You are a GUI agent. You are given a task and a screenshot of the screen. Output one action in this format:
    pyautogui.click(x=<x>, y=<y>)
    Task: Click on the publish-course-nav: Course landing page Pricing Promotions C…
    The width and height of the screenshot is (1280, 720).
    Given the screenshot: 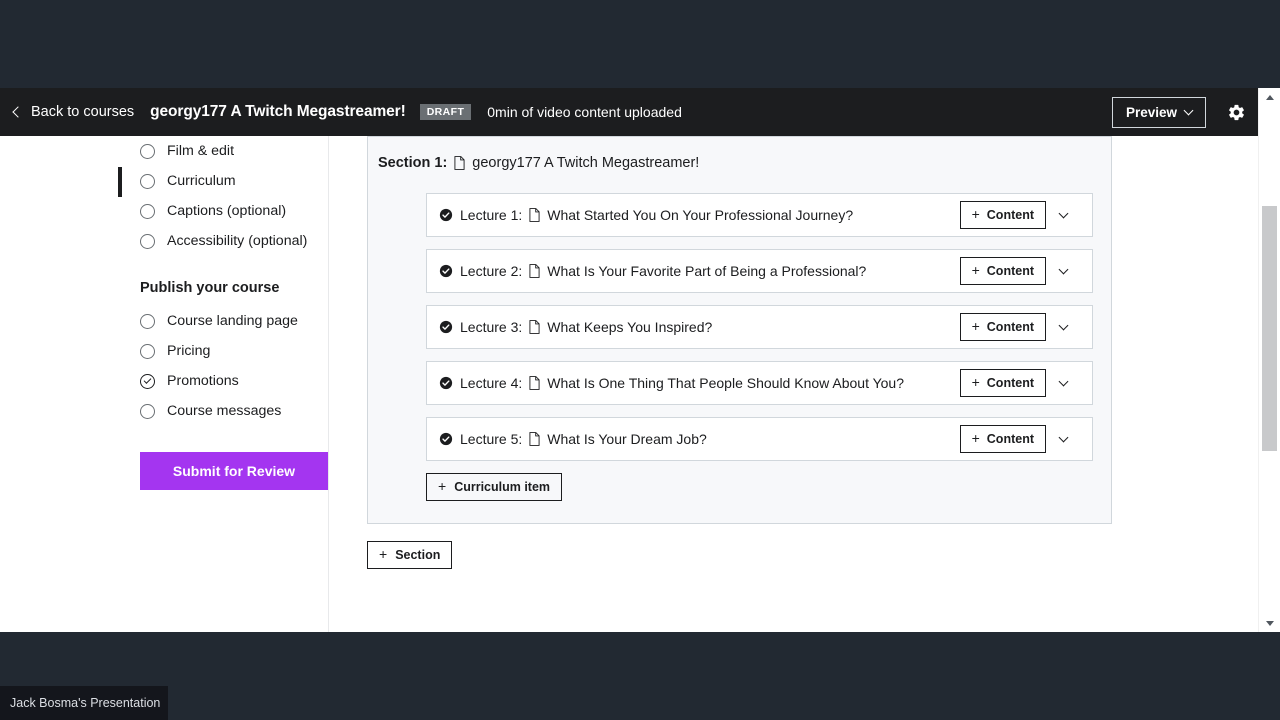 What is the action you would take?
    pyautogui.click(x=223, y=366)
    